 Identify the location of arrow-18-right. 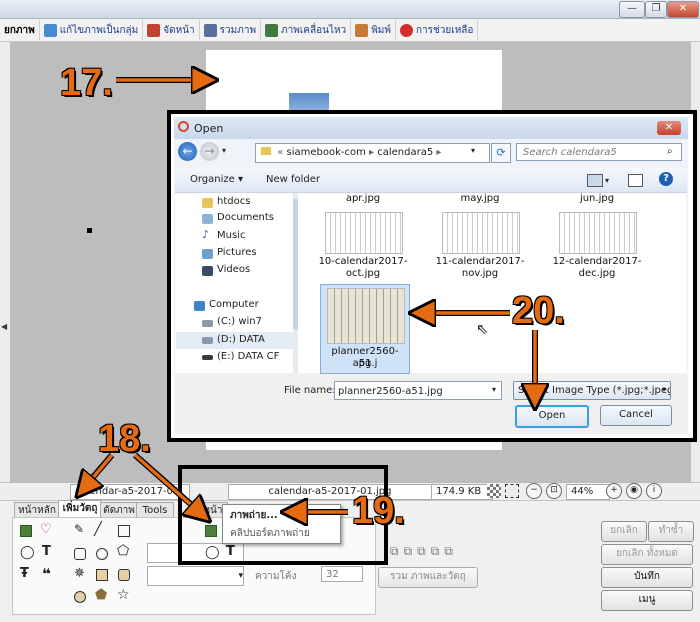
(169, 485).